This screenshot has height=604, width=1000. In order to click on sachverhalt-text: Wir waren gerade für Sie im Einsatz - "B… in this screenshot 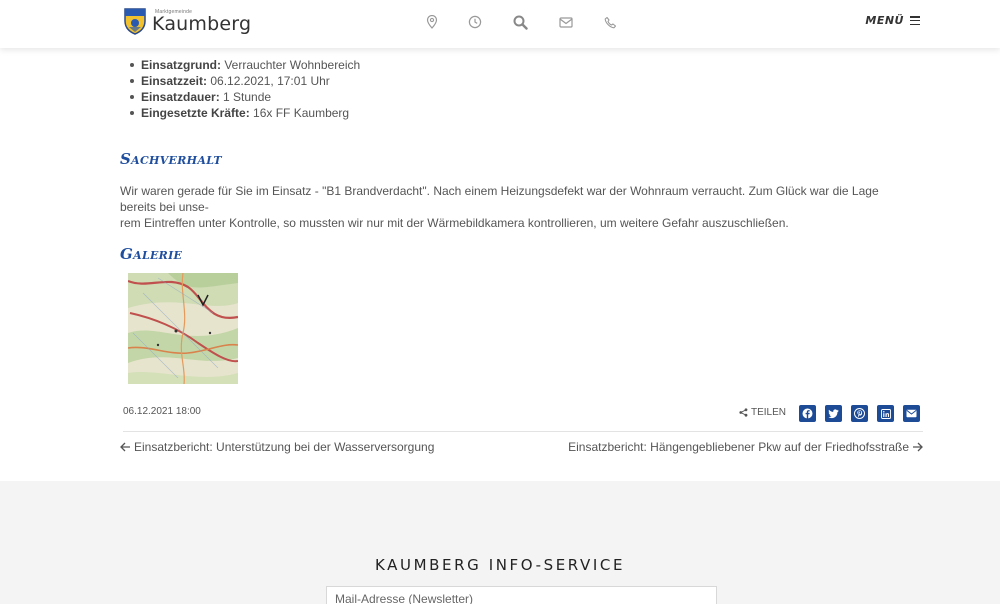, I will do `click(499, 207)`.